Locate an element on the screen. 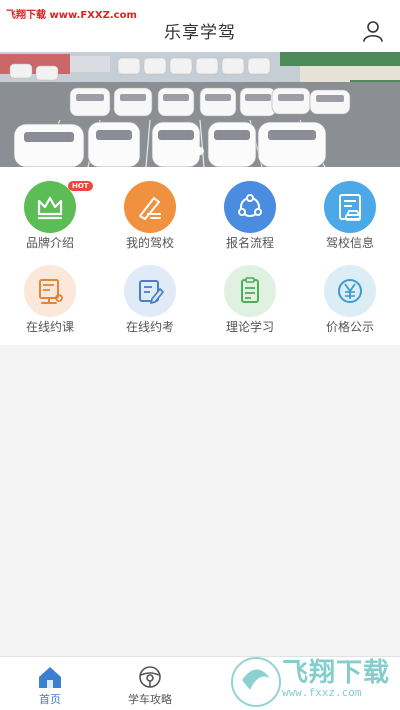 This screenshot has height=710, width=400. steering-wheel-icon is located at coordinates (150, 677).